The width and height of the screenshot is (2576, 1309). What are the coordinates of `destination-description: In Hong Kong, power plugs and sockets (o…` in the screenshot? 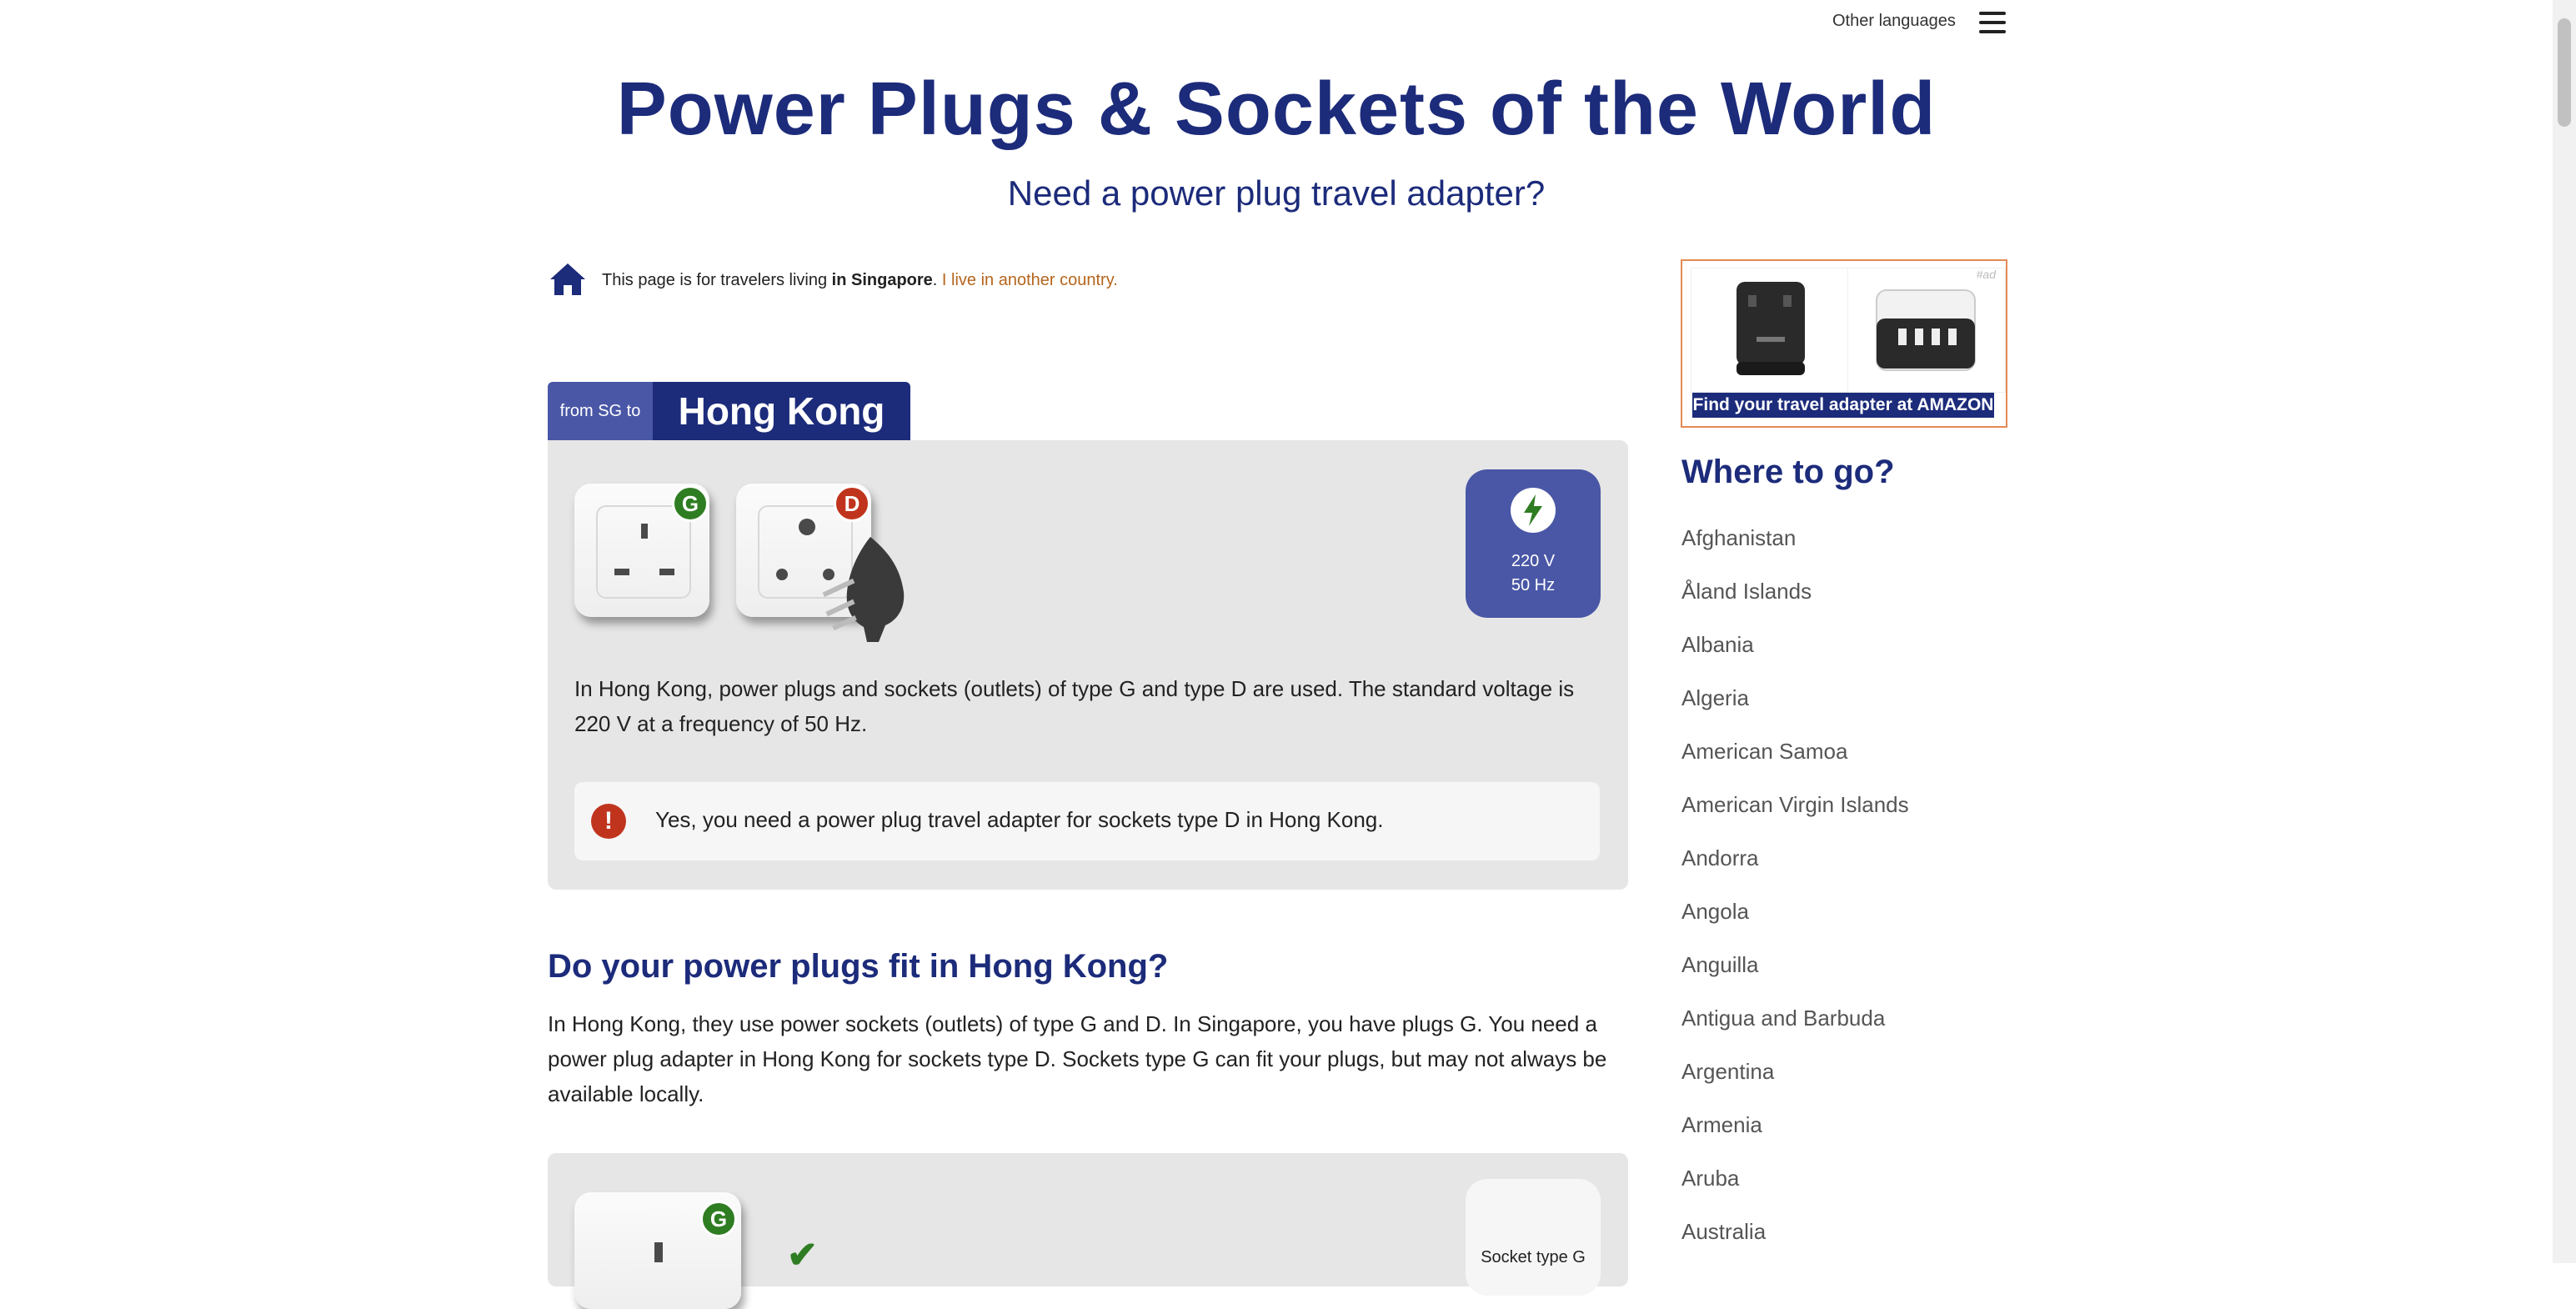 It's located at (1074, 706).